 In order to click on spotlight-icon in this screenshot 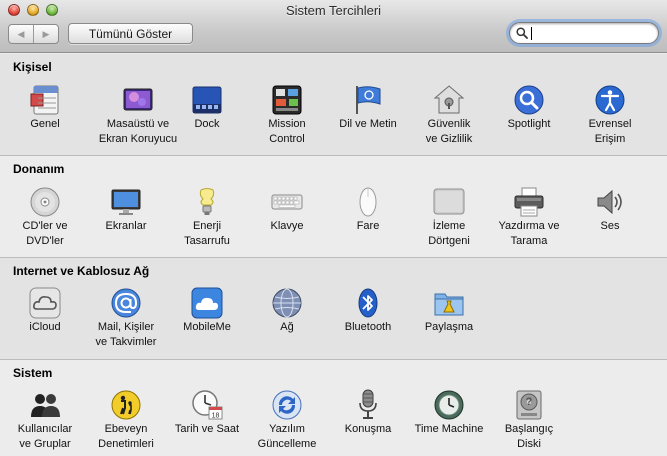, I will do `click(529, 100)`.